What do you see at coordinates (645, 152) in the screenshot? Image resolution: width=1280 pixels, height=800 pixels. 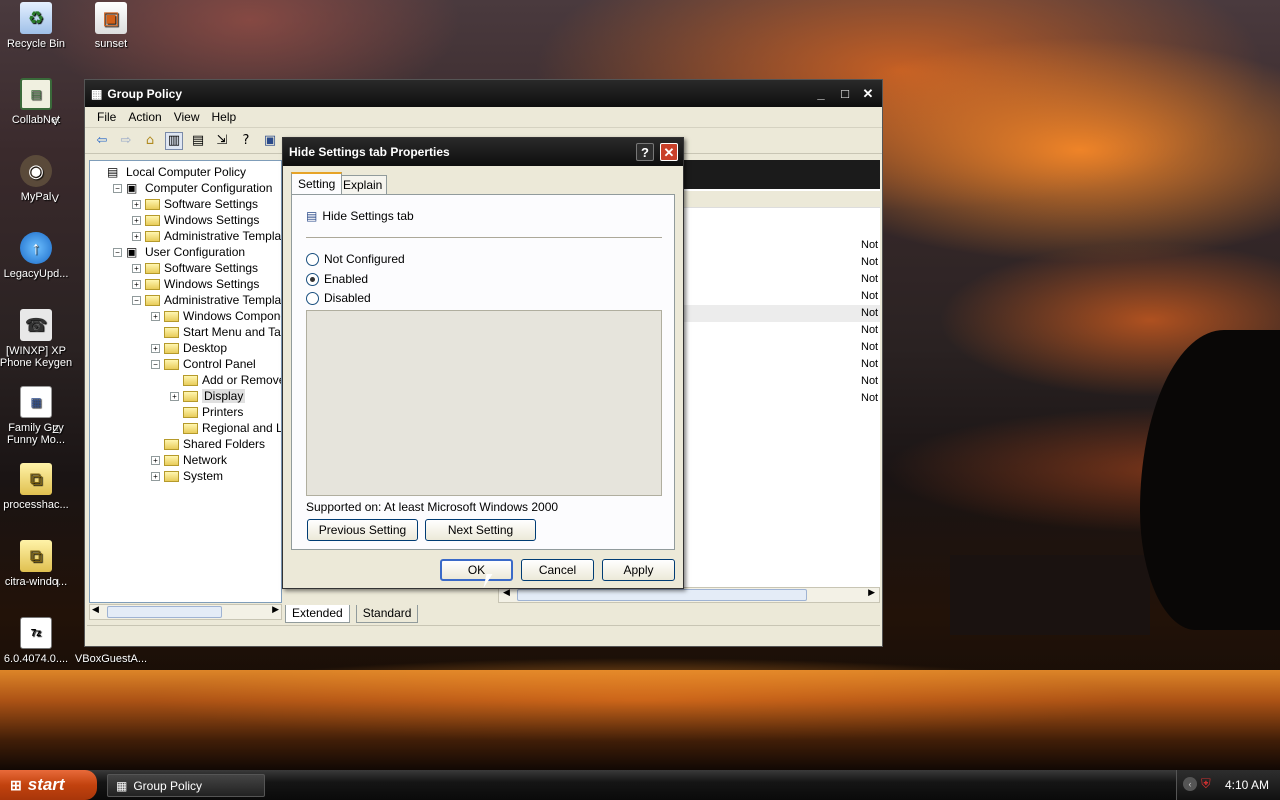 I see `help-button: ?` at bounding box center [645, 152].